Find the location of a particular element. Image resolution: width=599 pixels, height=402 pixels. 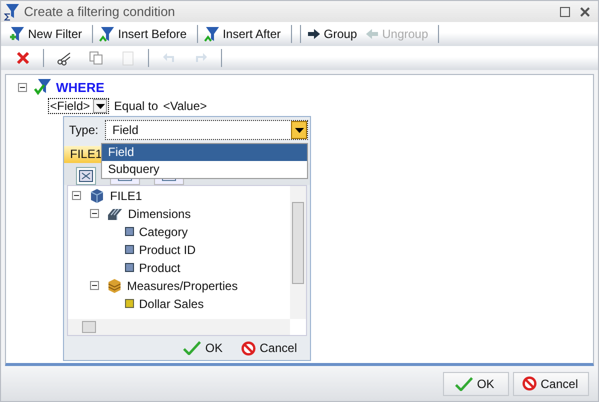

funnel-plus-icon is located at coordinates (17, 34).